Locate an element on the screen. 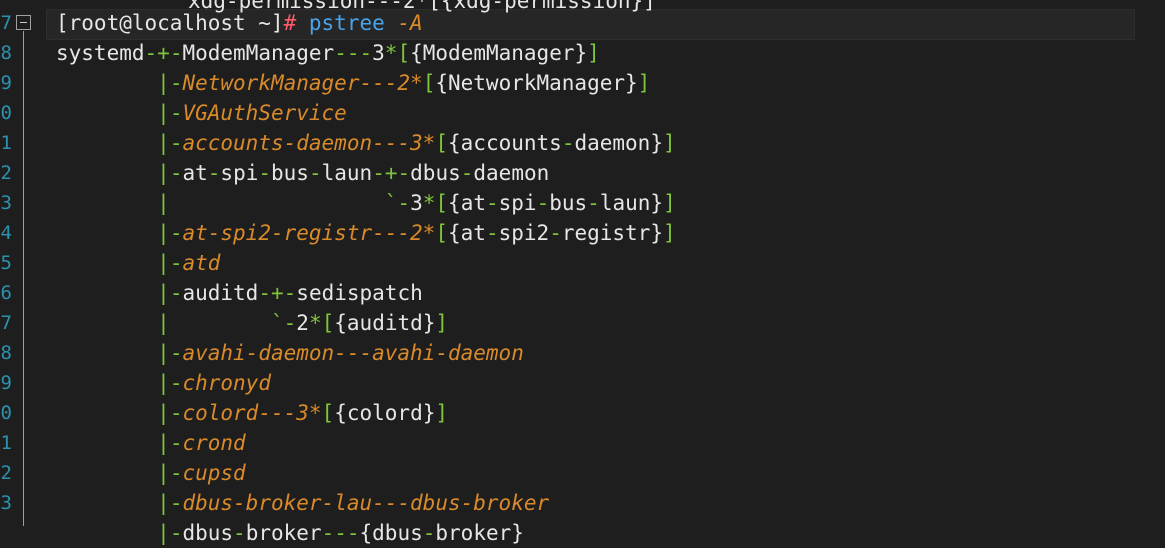  pstree-line: |-auditd-+-sedispatch is located at coordinates (290, 293).